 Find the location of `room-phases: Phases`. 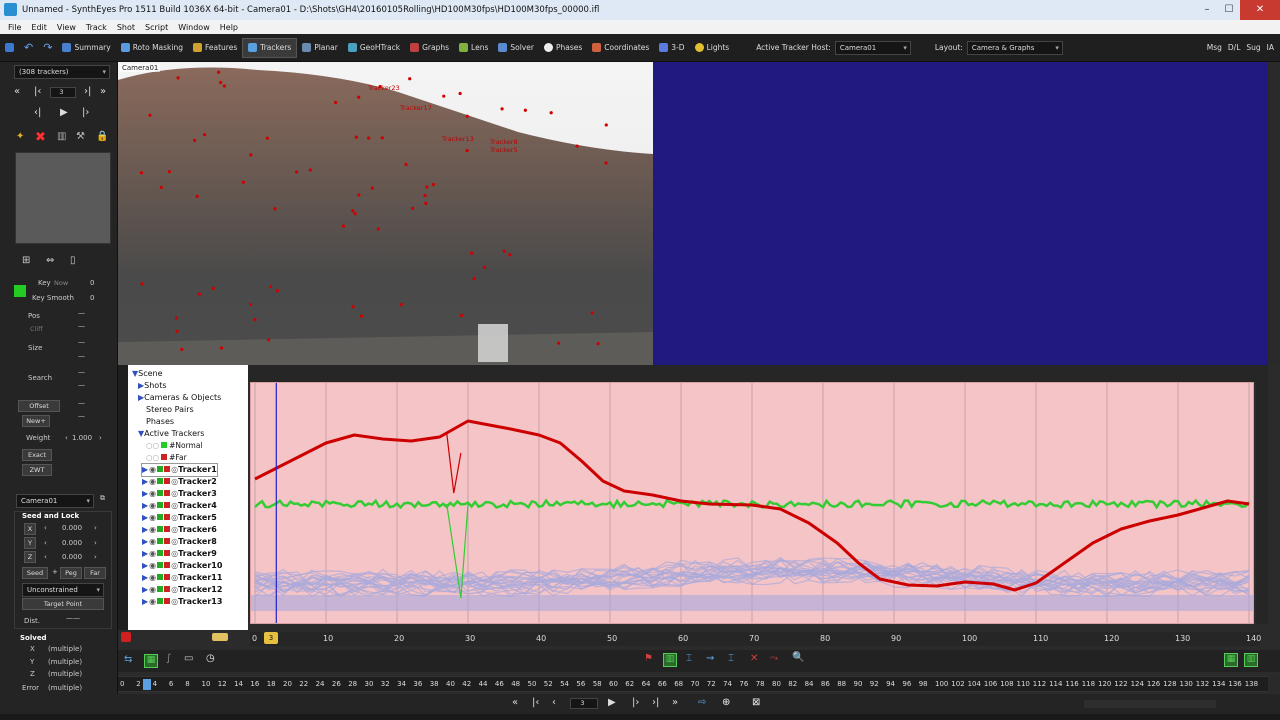

room-phases: Phases is located at coordinates (563, 48).